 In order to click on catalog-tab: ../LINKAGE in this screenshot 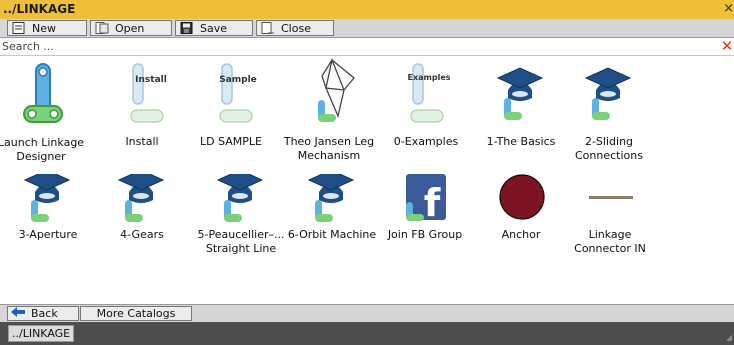, I will do `click(41, 333)`.